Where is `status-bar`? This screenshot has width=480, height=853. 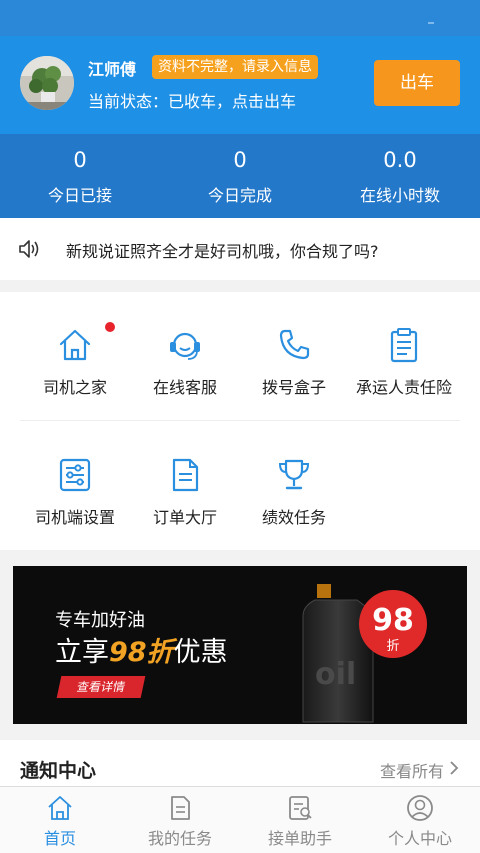
status-bar is located at coordinates (240, 18).